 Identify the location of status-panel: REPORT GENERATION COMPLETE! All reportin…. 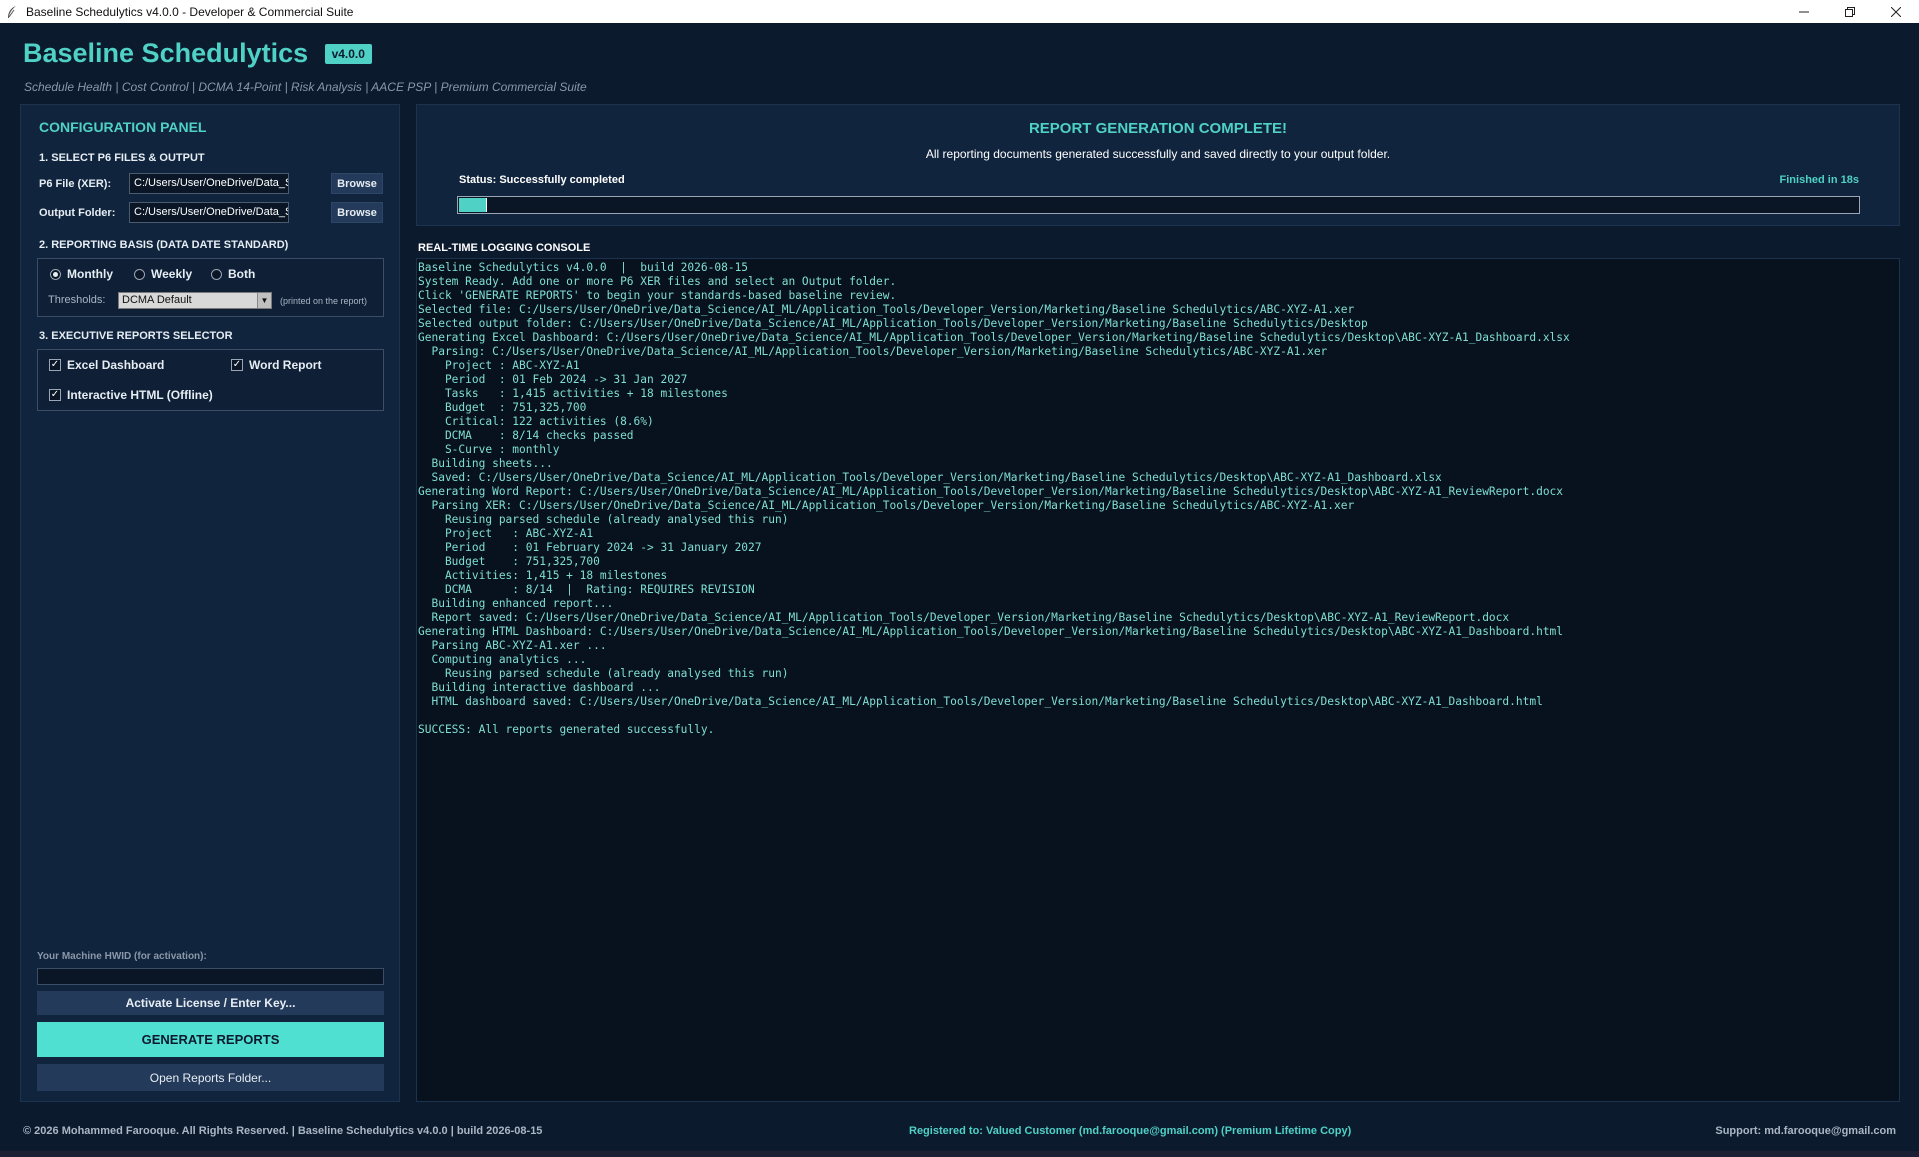
(1158, 165).